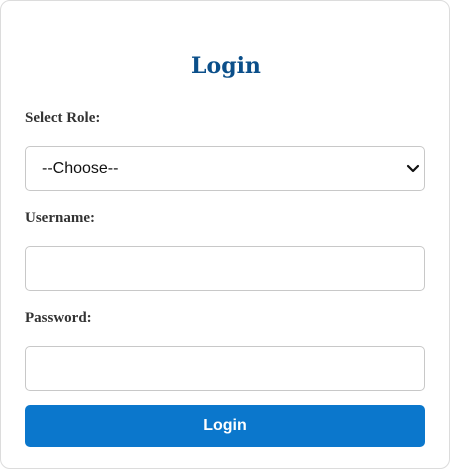 The width and height of the screenshot is (452, 471). Describe the element at coordinates (80, 168) in the screenshot. I see `role-select-value: --Choose--` at that location.